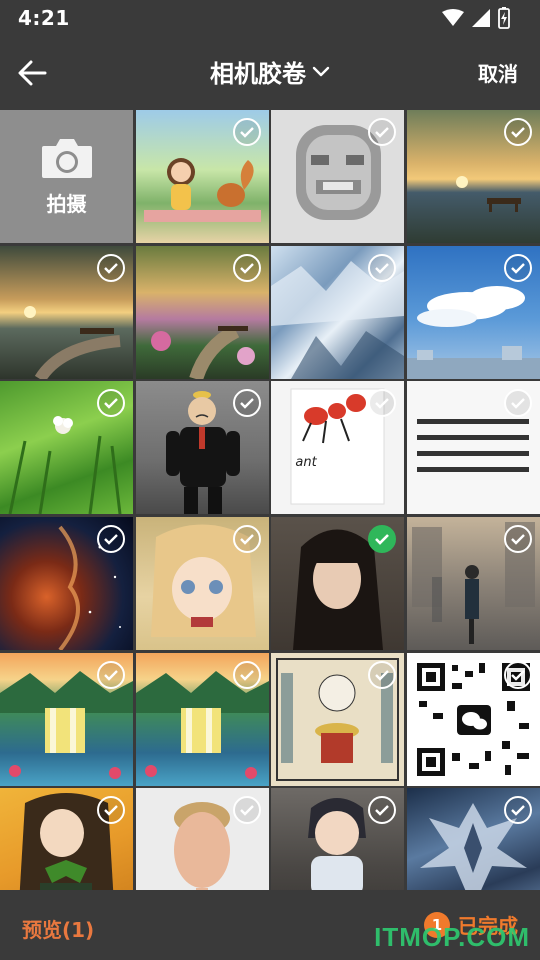  Describe the element at coordinates (338, 448) in the screenshot. I see `photo-tile: ant` at that location.